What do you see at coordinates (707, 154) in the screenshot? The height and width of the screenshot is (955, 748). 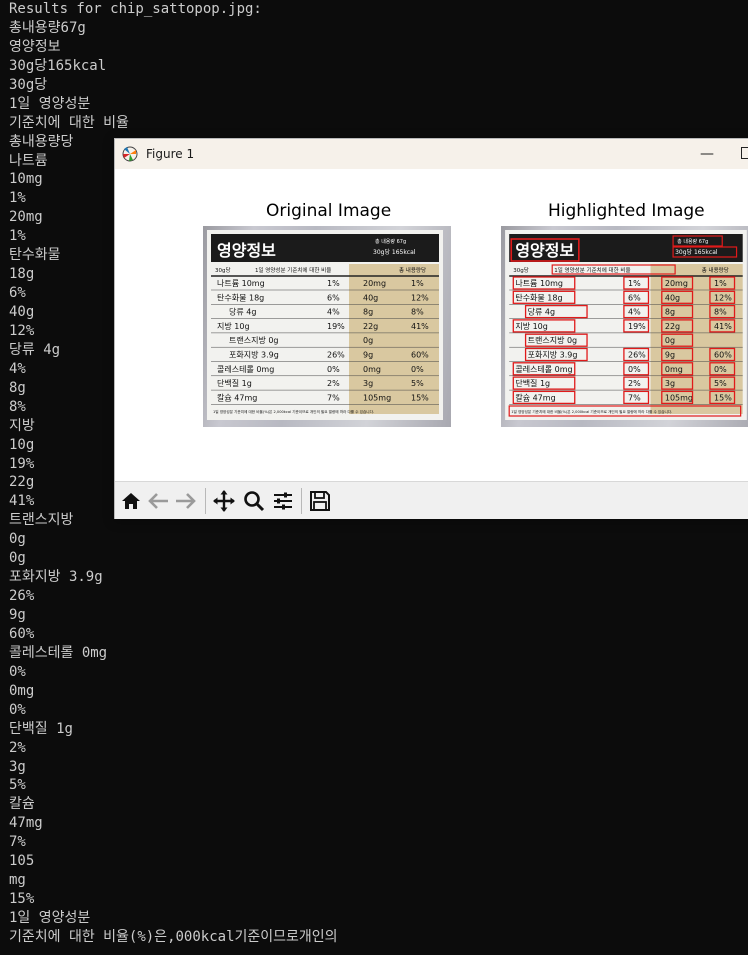 I see `minimize-button: —` at bounding box center [707, 154].